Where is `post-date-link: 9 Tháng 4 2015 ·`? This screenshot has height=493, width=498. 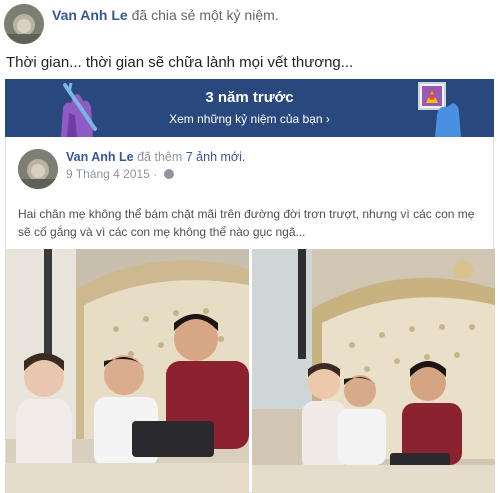
post-date-link: 9 Tháng 4 2015 · is located at coordinates (111, 174).